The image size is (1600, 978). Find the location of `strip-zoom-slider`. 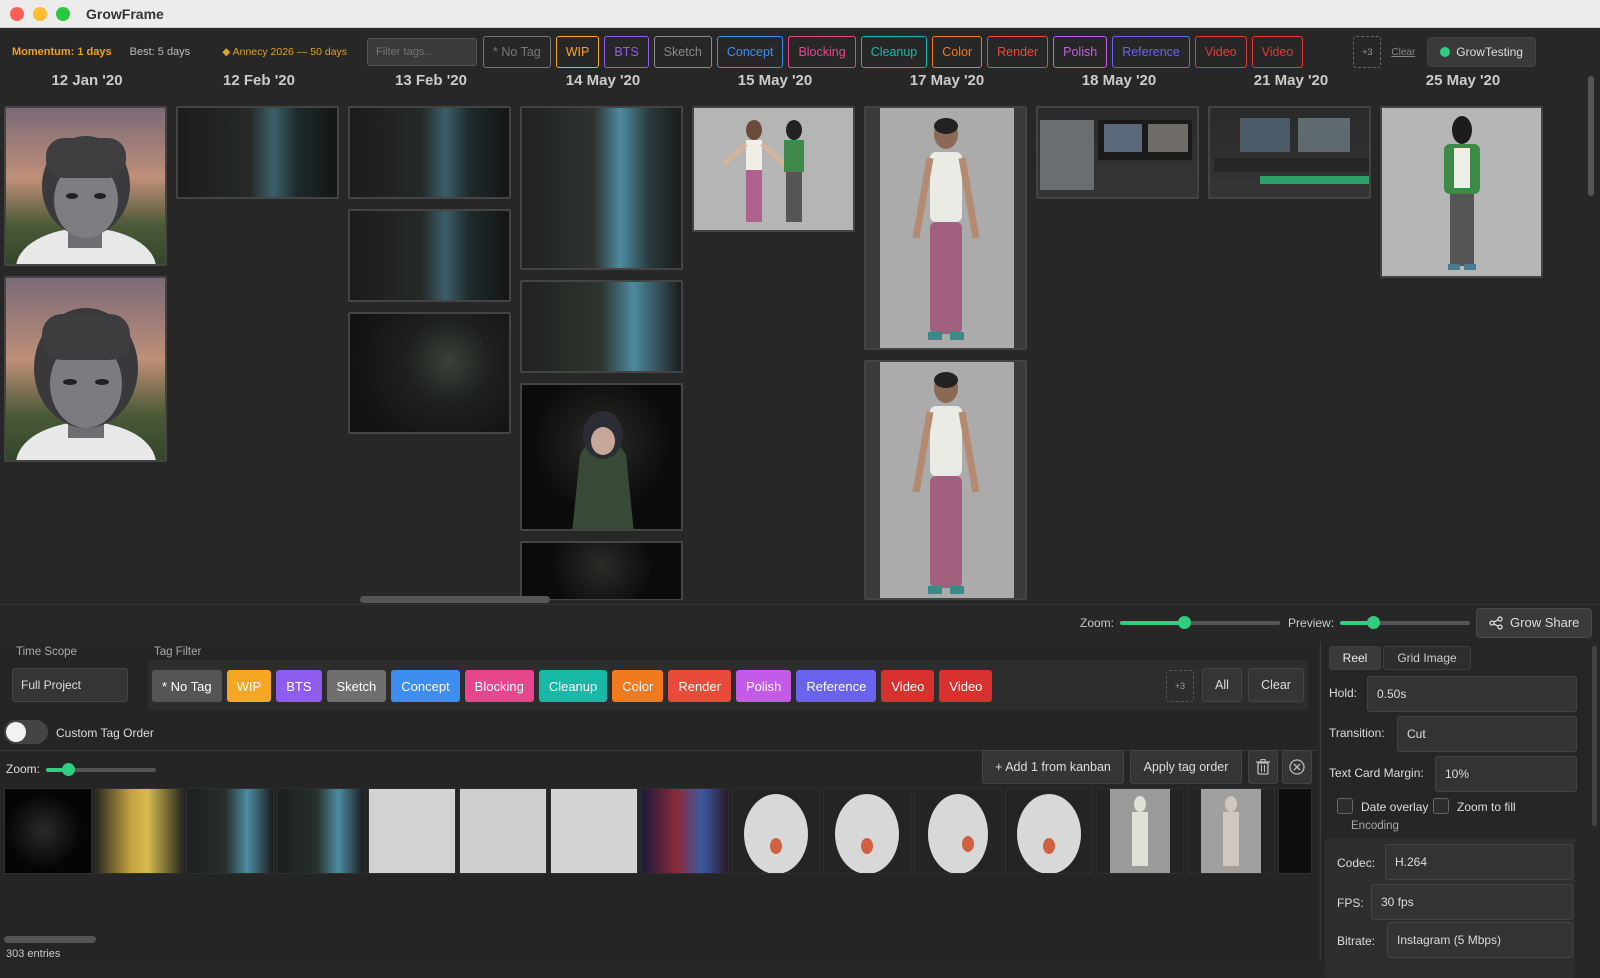

strip-zoom-slider is located at coordinates (101, 769).